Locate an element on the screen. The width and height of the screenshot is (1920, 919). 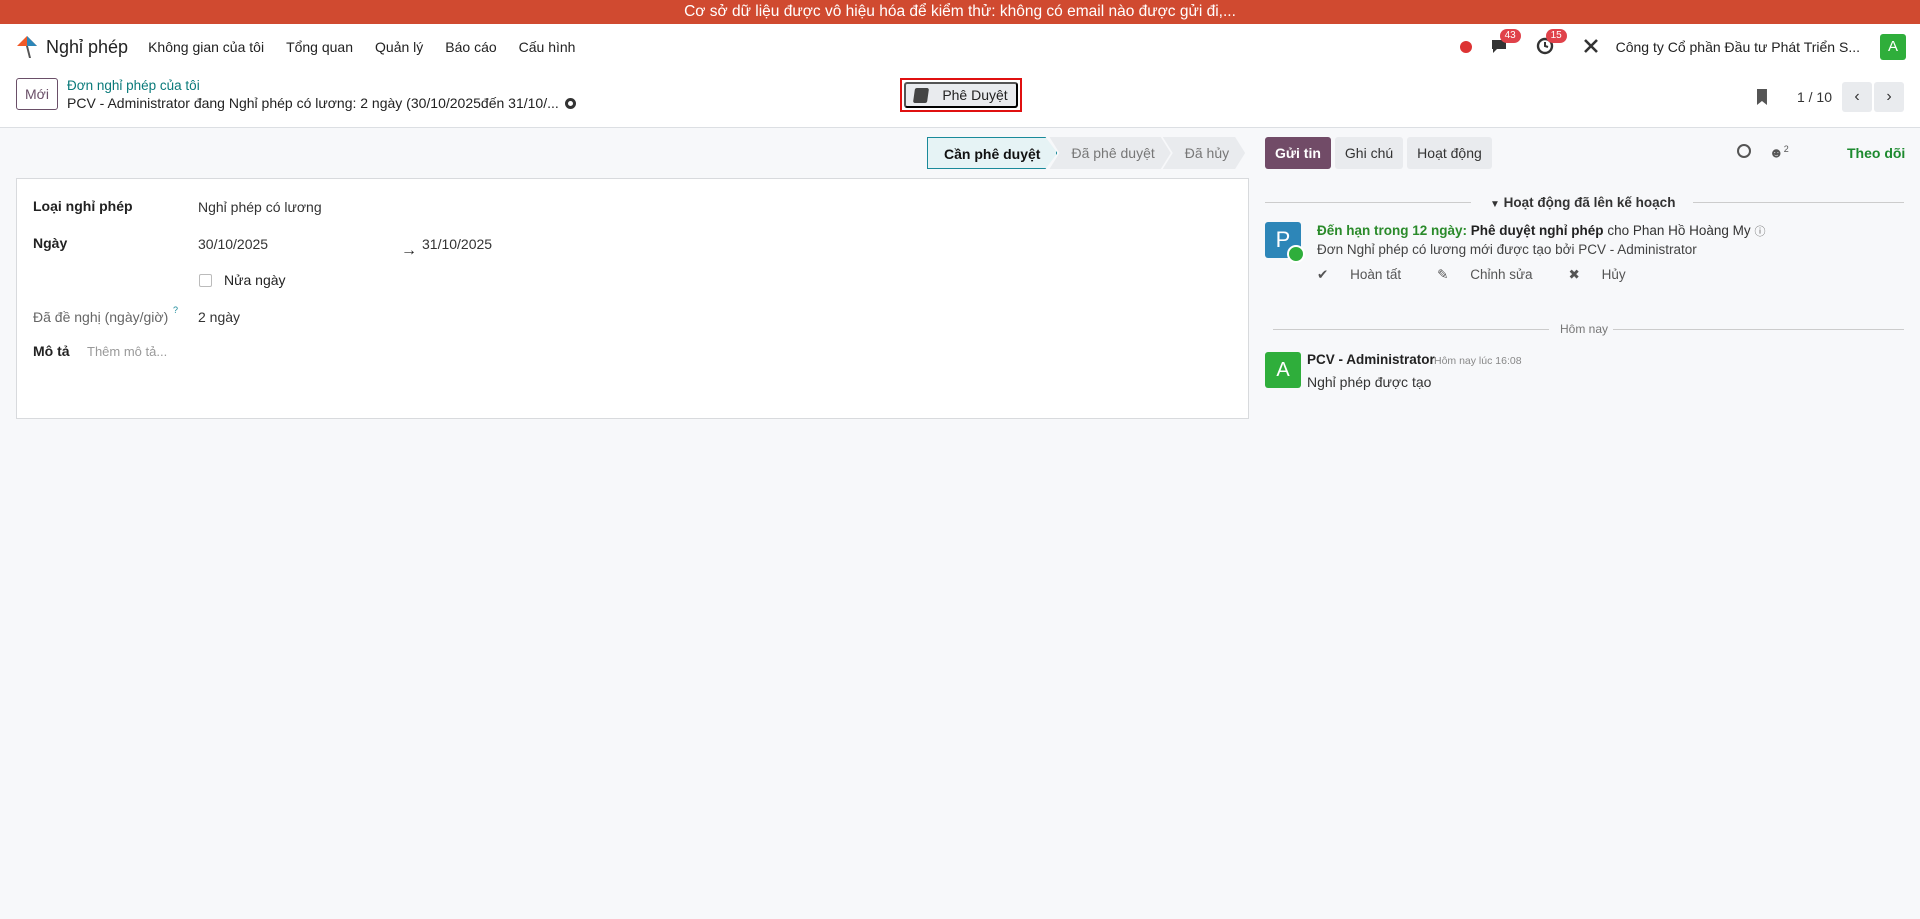
pager-prev-button: ‹ is located at coordinates (1857, 97).